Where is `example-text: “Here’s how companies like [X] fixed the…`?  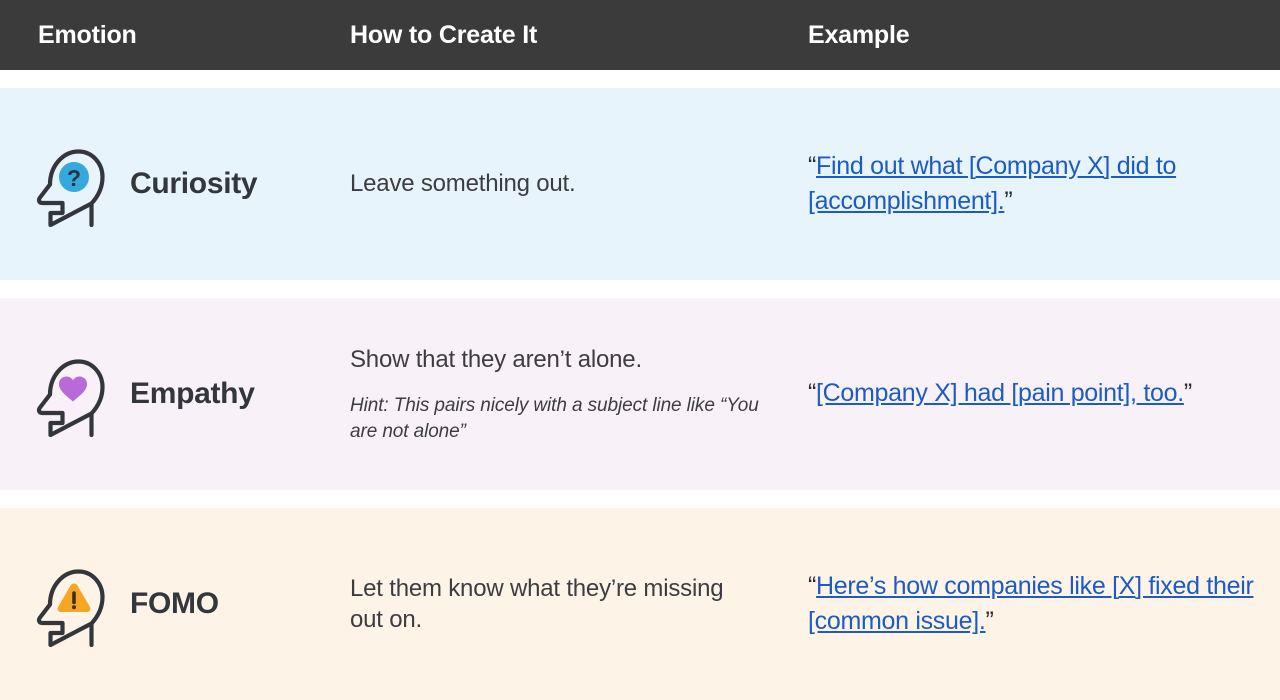
example-text: “Here’s how companies like [X] fixed the… is located at coordinates (1035, 604).